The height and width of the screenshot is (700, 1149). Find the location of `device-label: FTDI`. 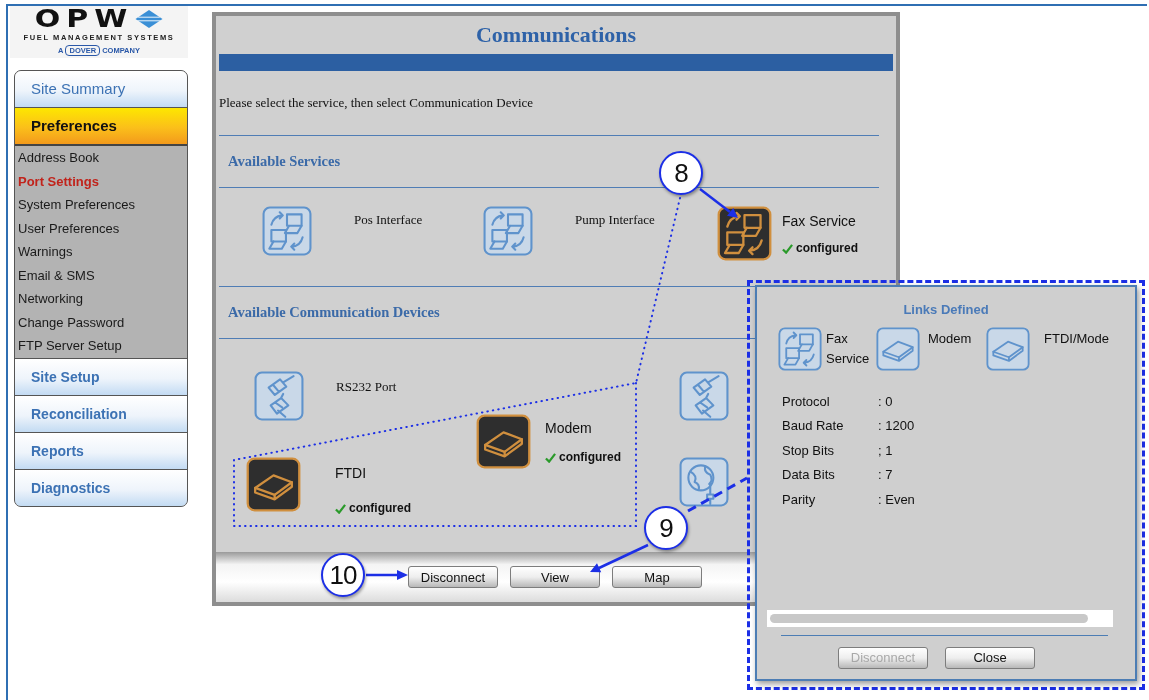

device-label: FTDI is located at coordinates (351, 473).